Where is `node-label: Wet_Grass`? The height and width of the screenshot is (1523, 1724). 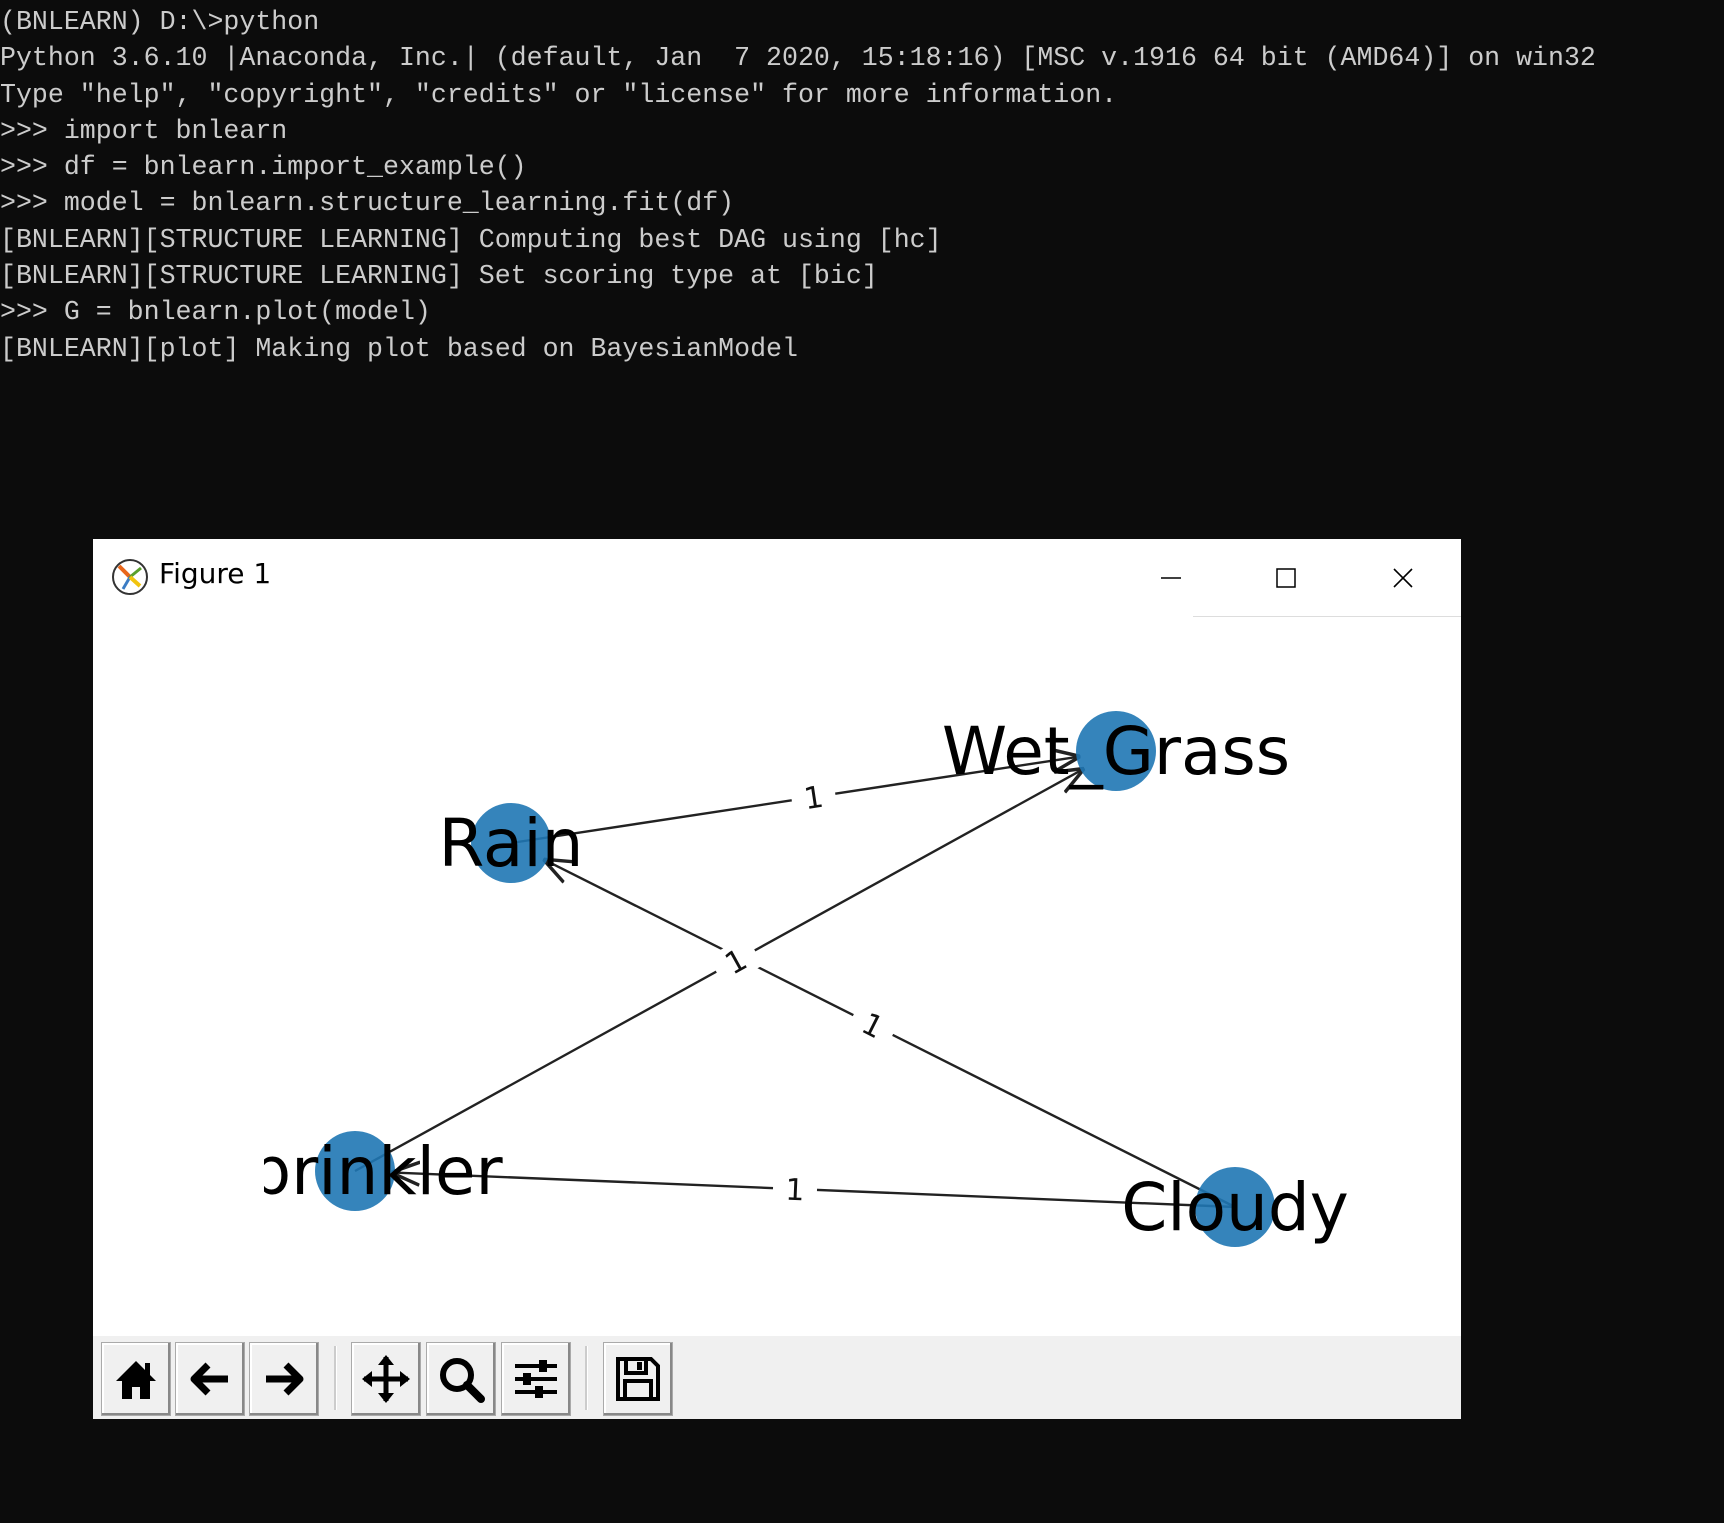
node-label: Wet_Grass is located at coordinates (1116, 751).